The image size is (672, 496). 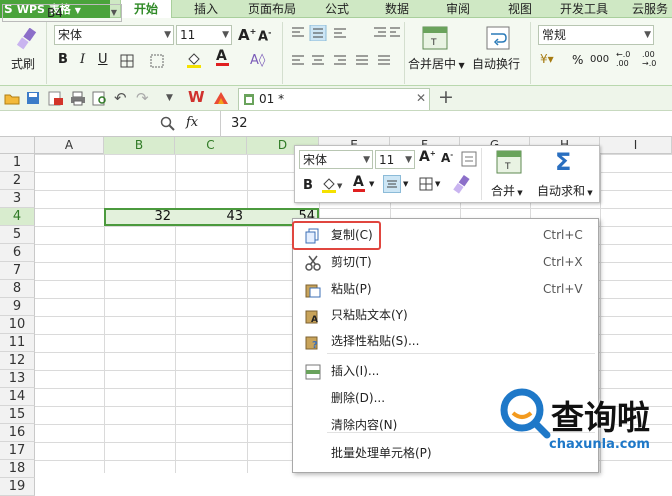 I want to click on format-cells-icon, so click(x=469, y=159).